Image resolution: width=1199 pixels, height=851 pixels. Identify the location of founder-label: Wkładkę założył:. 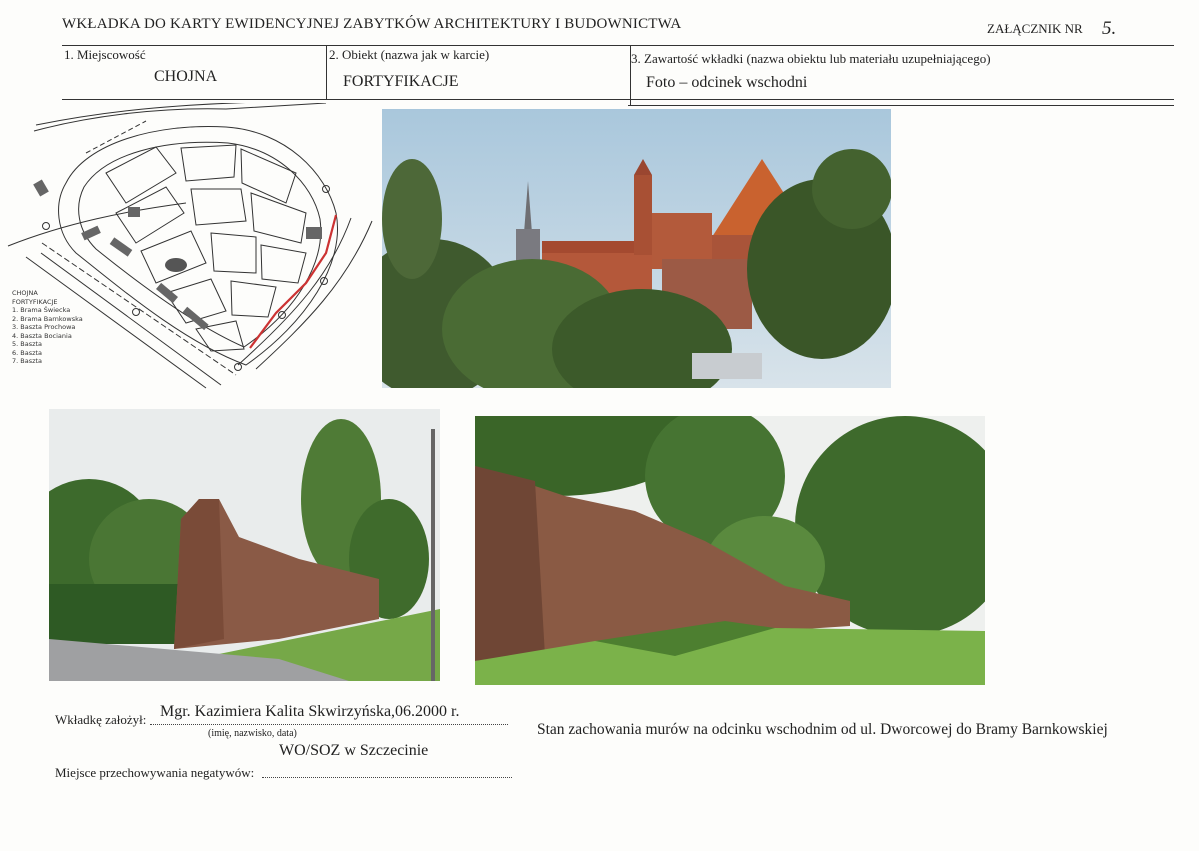
(101, 719).